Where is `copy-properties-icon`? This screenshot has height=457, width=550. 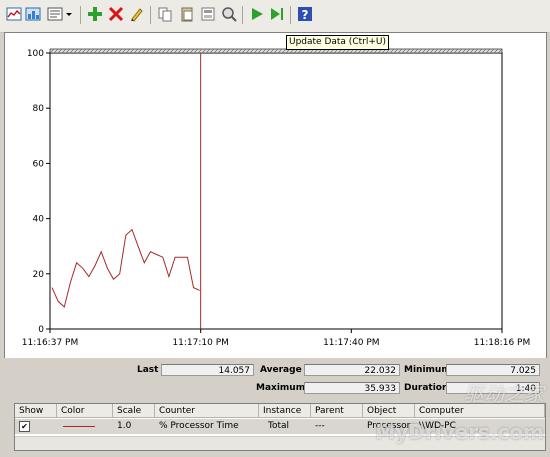 copy-properties-icon is located at coordinates (165, 15).